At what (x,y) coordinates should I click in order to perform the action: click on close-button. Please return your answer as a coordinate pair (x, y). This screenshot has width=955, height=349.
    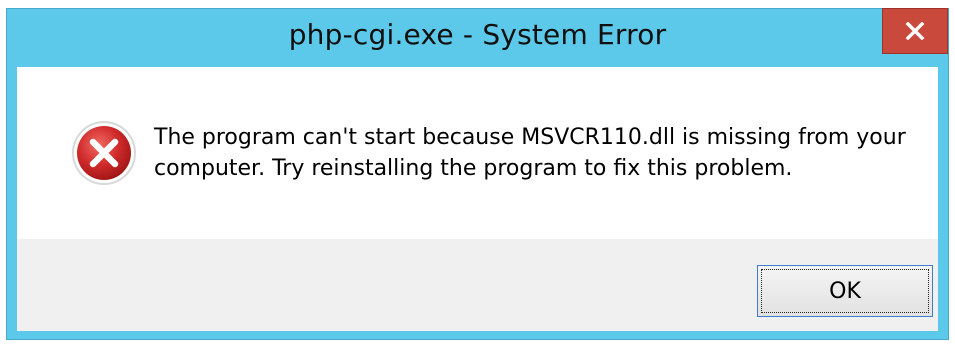
    Looking at the image, I should click on (915, 31).